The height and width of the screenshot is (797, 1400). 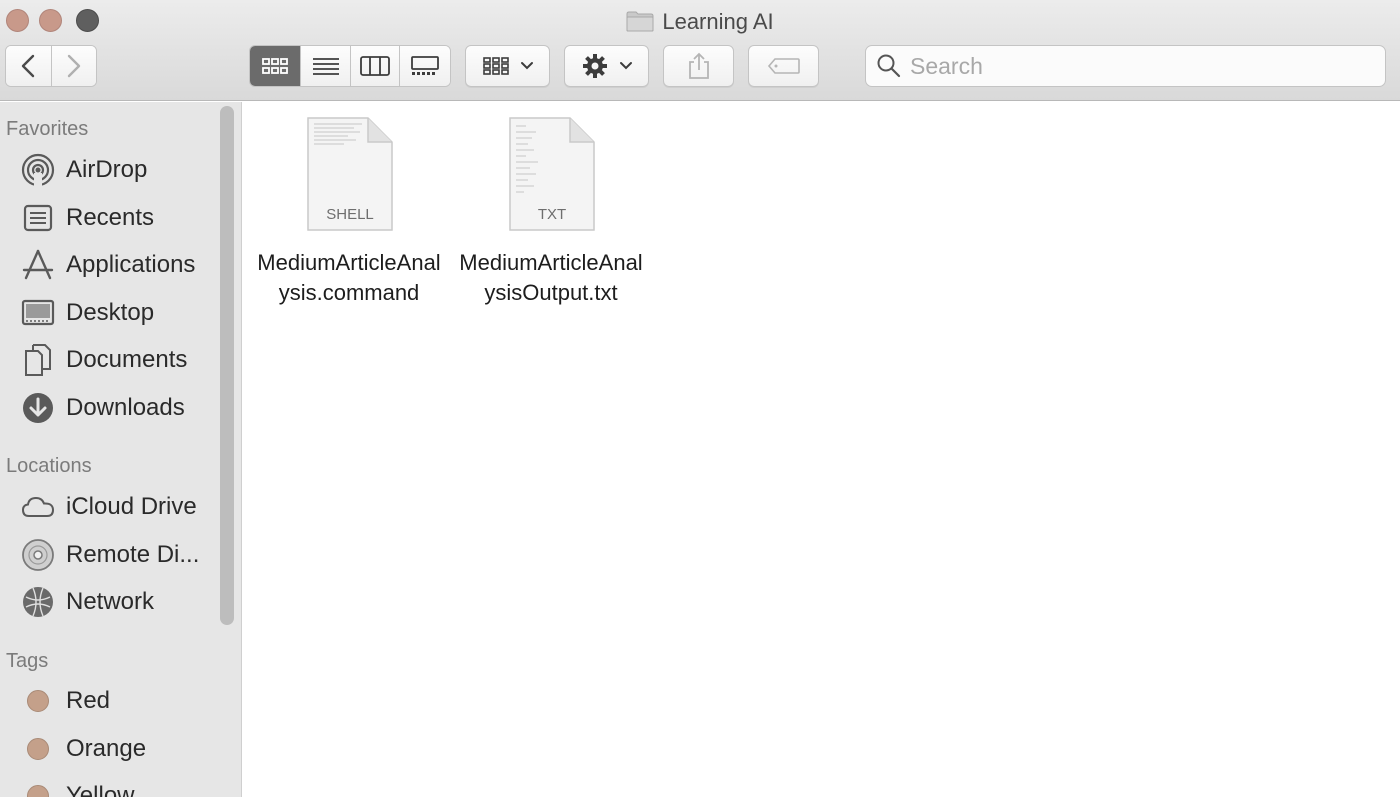 I want to click on file-type-badge: TXT, so click(x=552, y=214).